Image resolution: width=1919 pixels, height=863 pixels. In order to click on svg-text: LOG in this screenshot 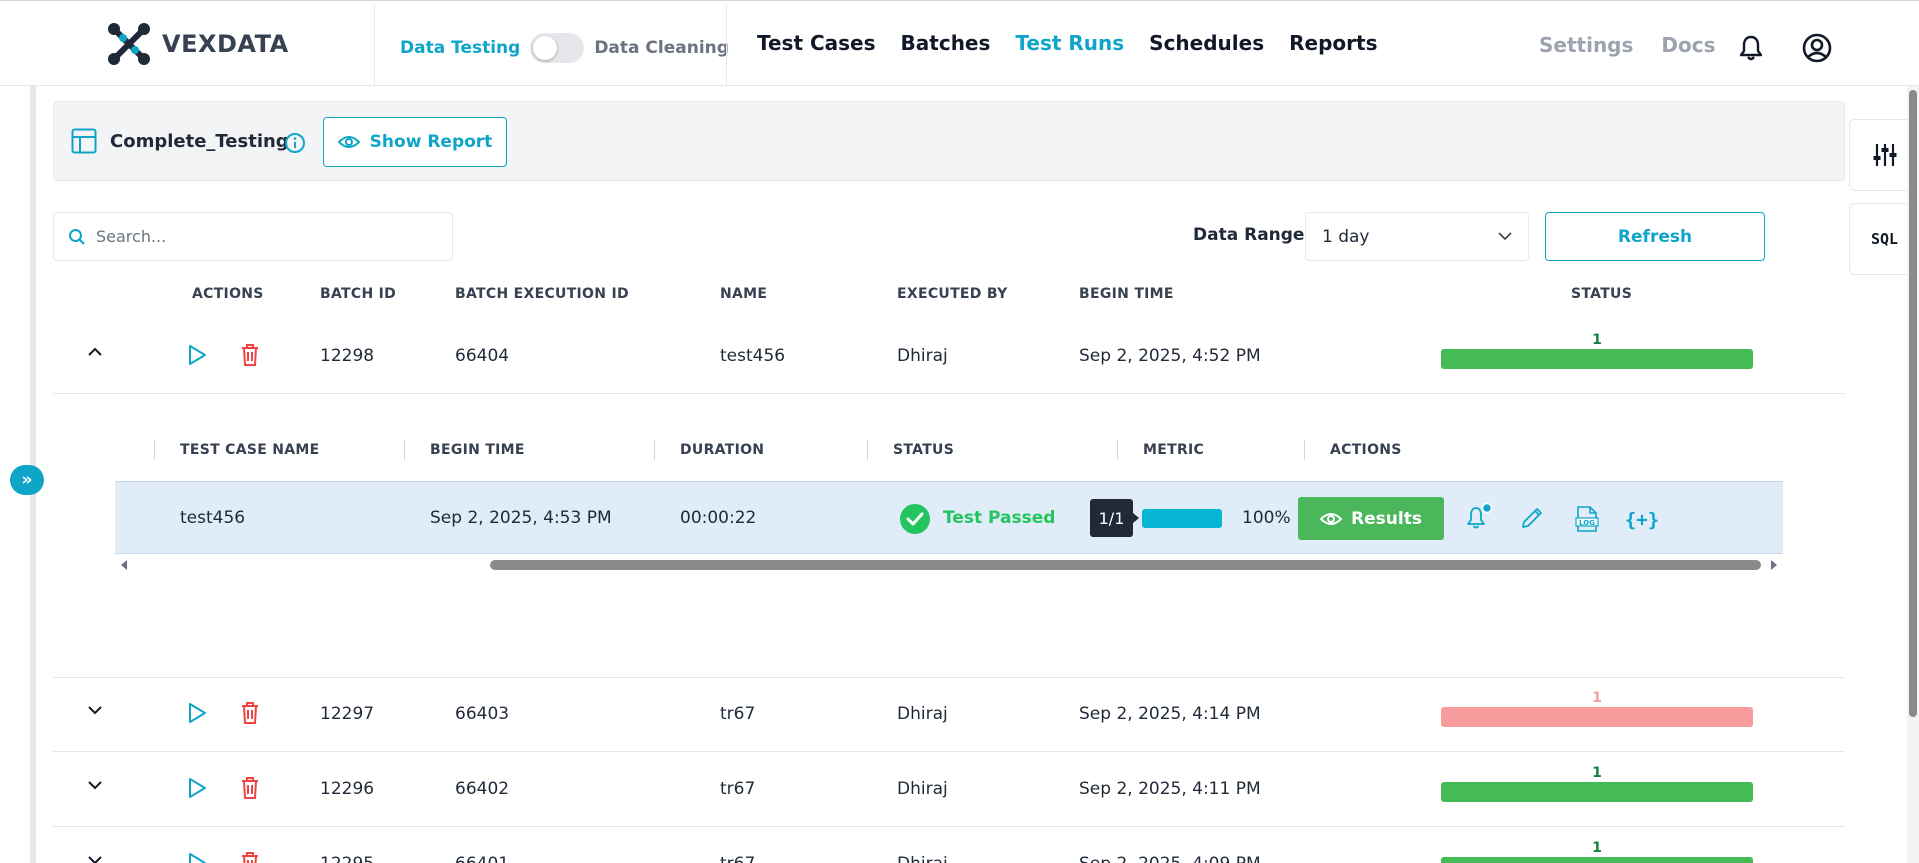, I will do `click(1587, 523)`.